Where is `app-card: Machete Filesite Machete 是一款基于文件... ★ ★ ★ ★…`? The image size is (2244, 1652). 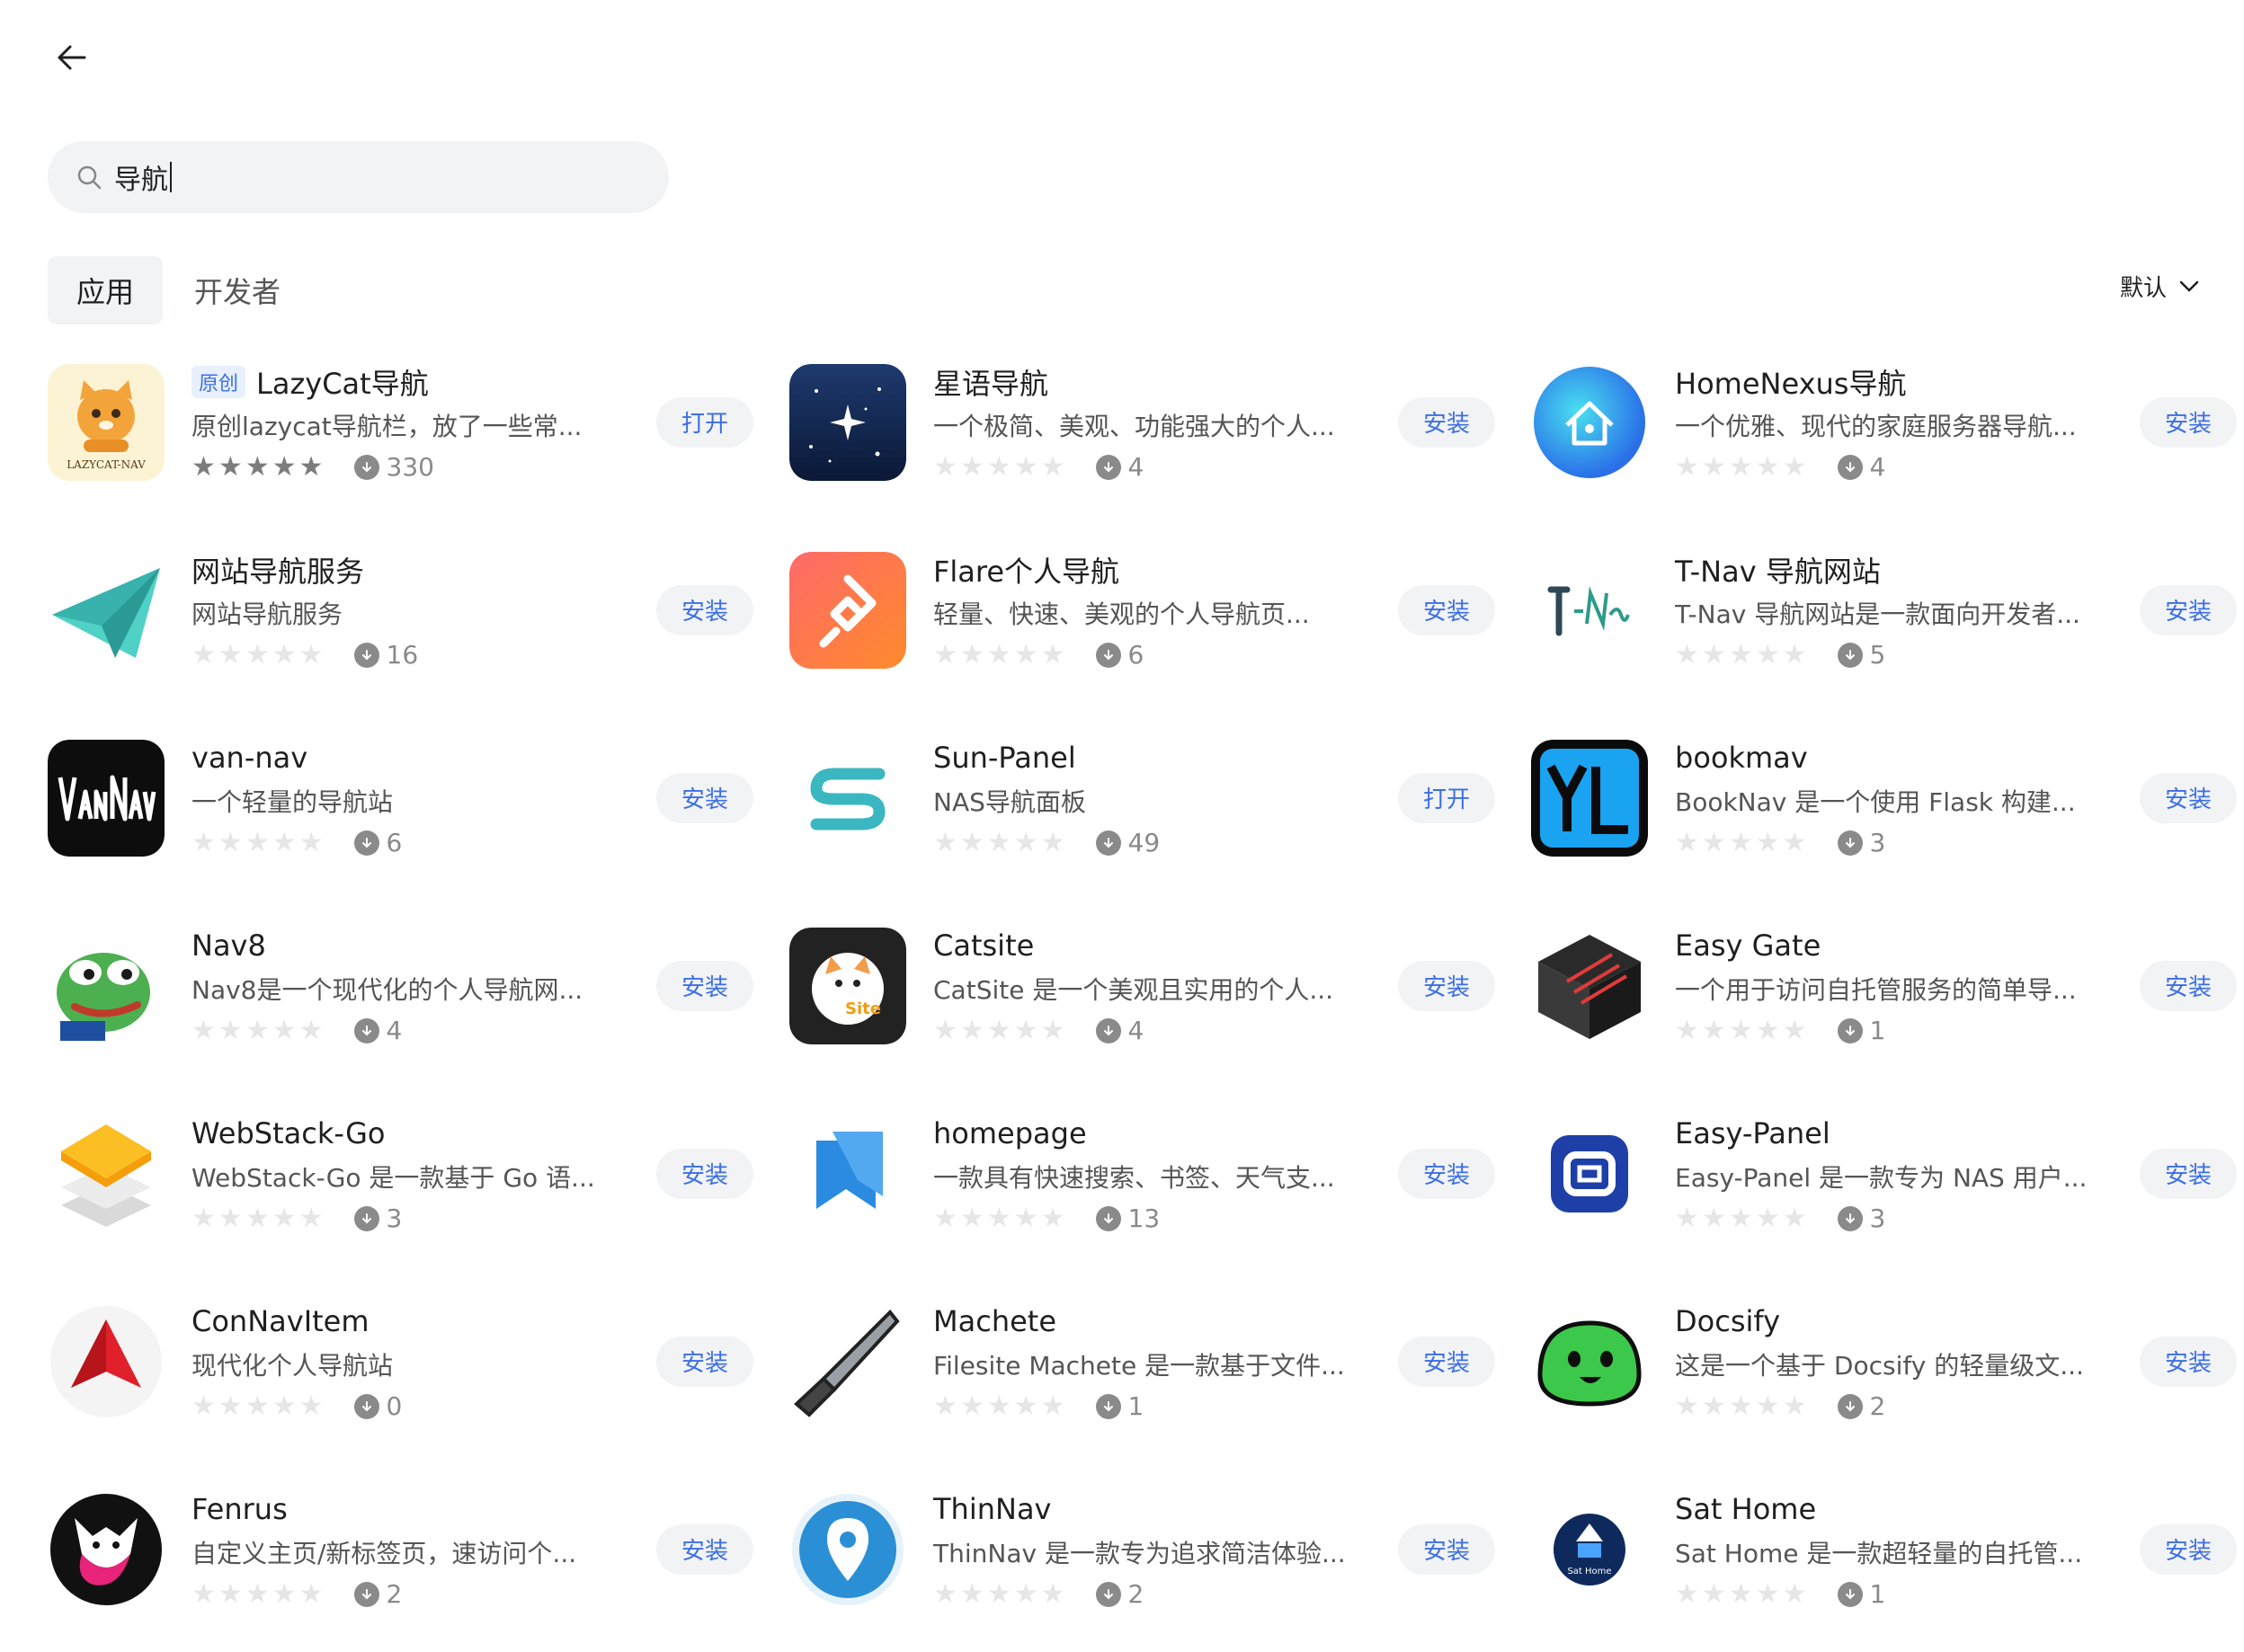 app-card: Machete Filesite Machete 是一款基于文件... ★ ★ ★ ★… is located at coordinates (1142, 1361).